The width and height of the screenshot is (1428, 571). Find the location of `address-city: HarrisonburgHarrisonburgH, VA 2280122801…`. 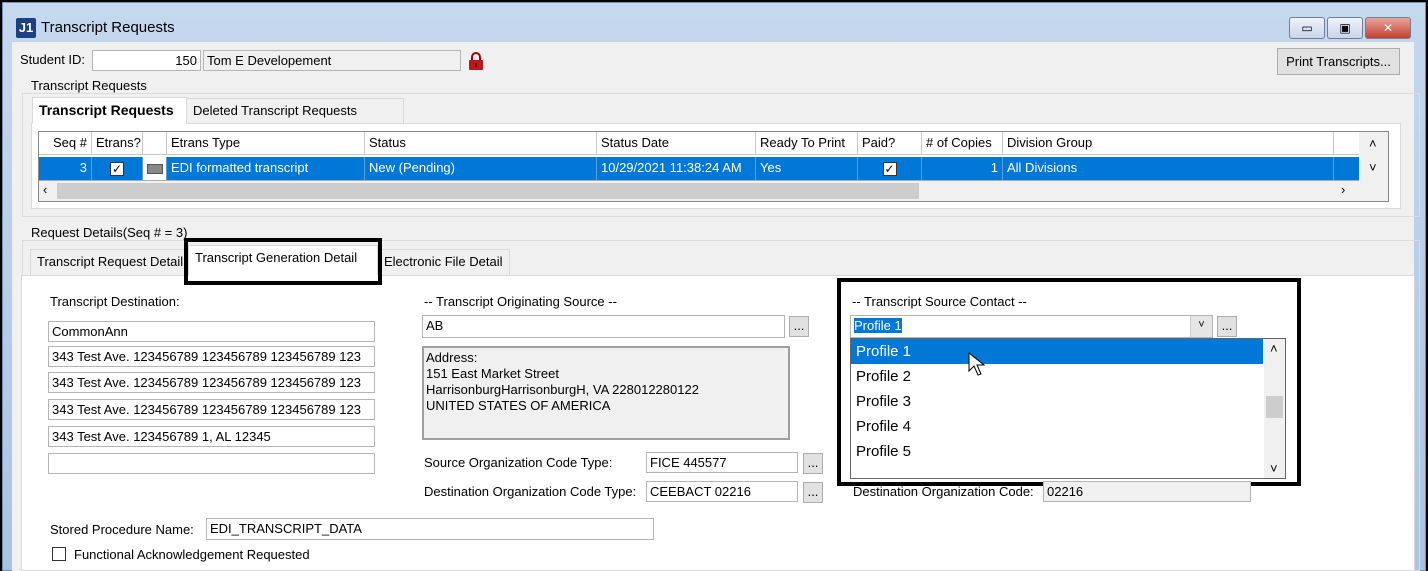

address-city: HarrisonburgHarrisonburgH, VA 2280122801… is located at coordinates (562, 389).